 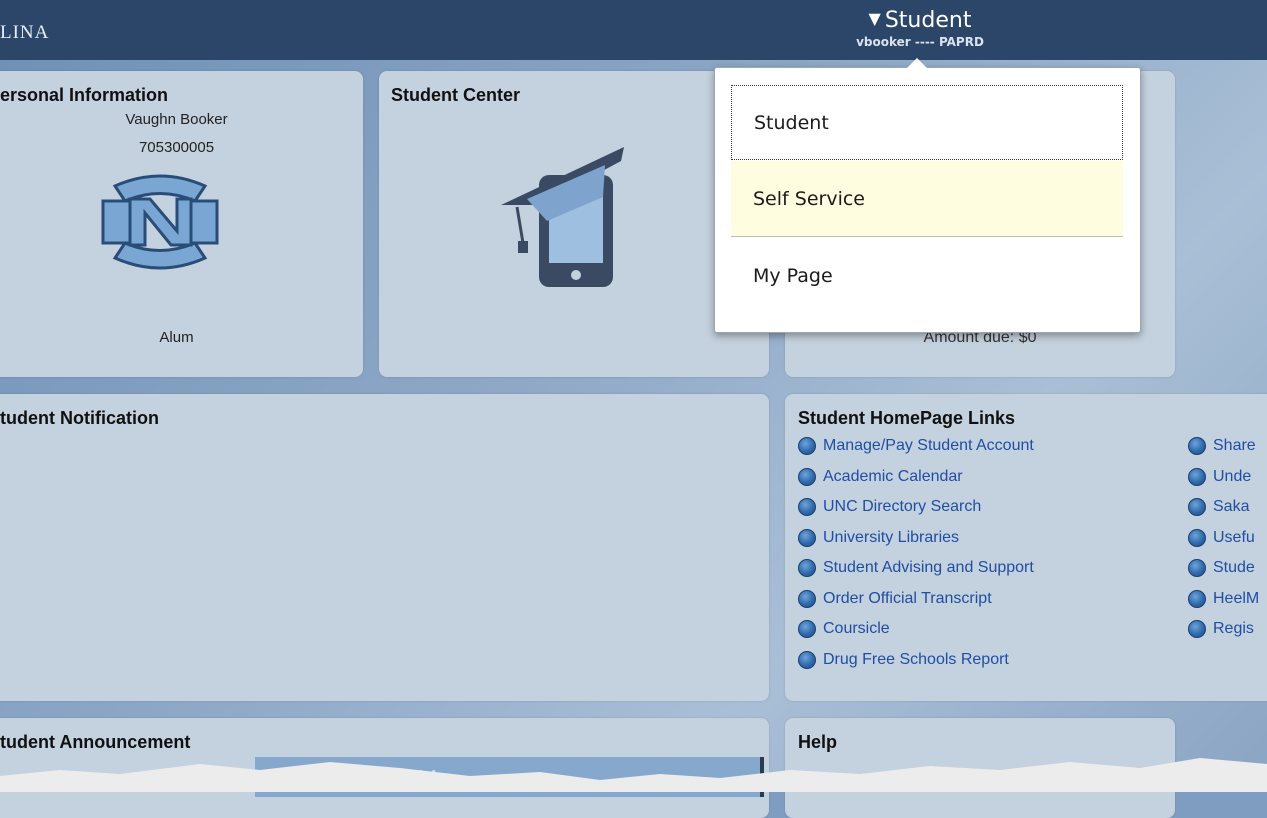 I want to click on student-status: Alum, so click(x=176, y=337).